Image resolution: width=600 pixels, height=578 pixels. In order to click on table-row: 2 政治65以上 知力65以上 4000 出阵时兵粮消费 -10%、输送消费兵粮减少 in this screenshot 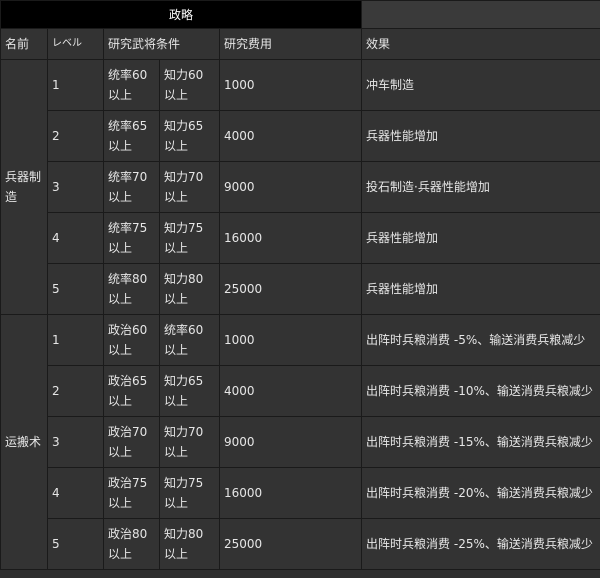, I will do `click(300, 391)`.